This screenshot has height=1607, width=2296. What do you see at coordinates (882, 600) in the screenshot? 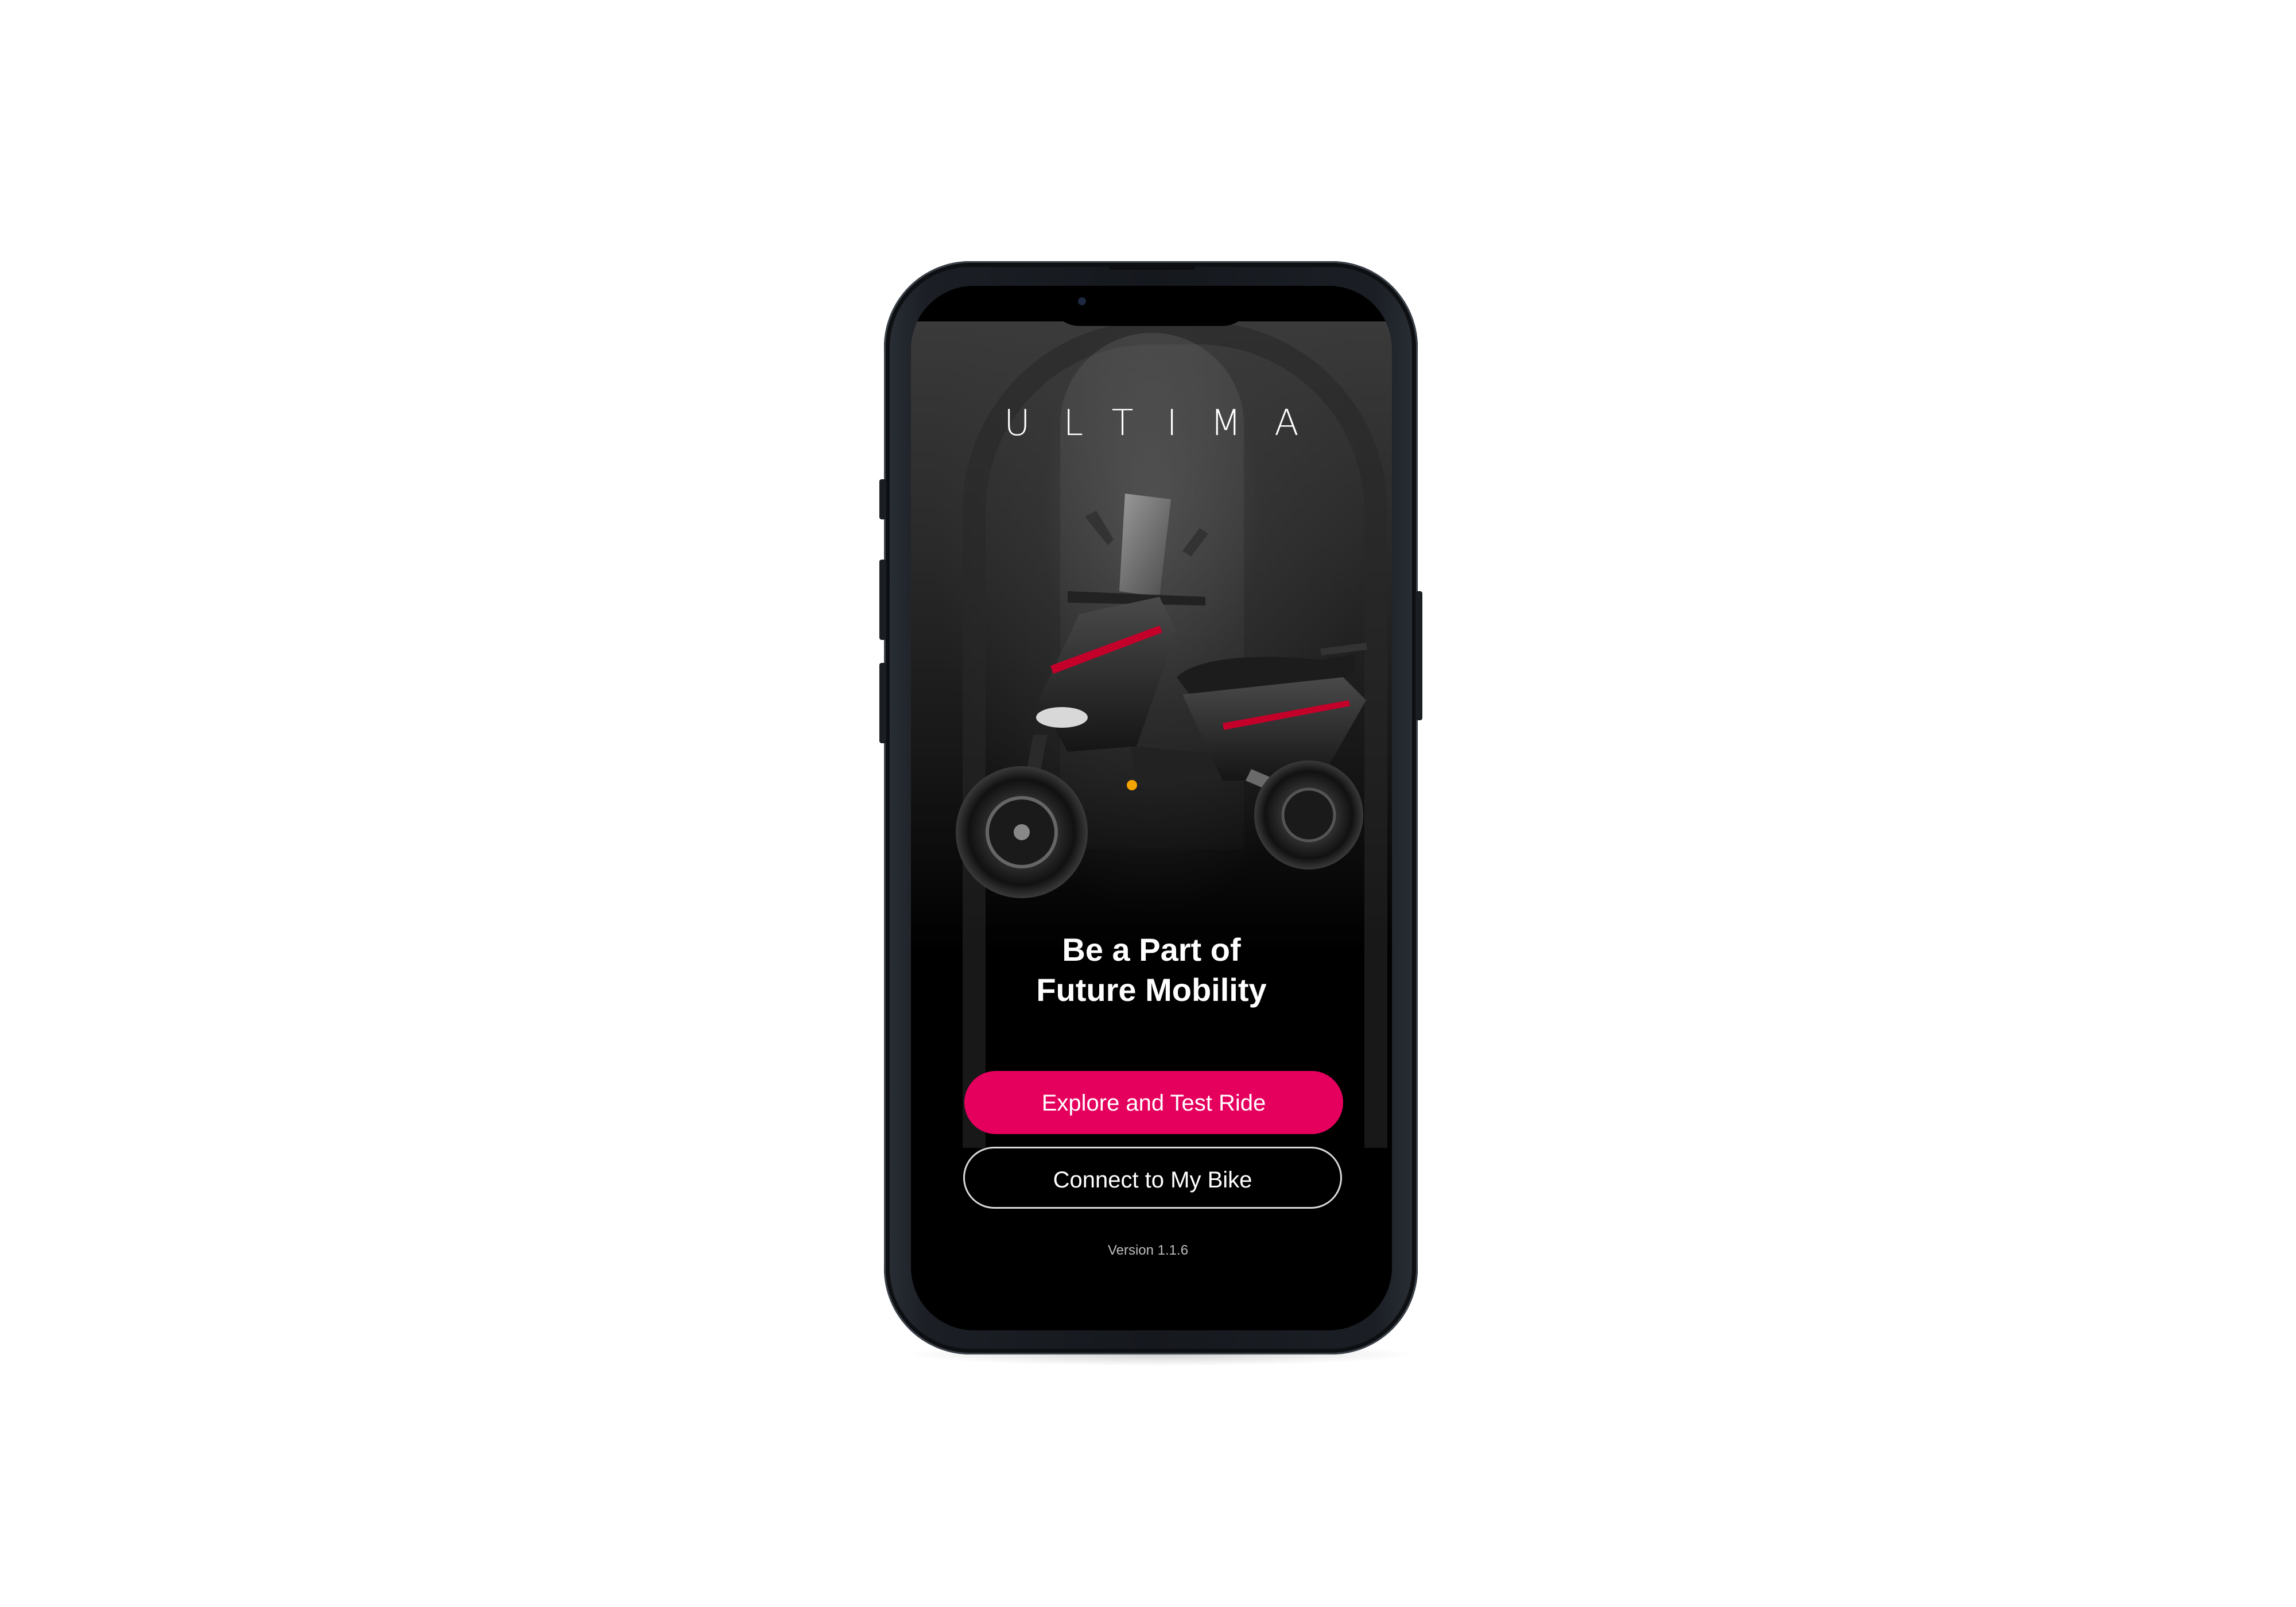
I see `volume-up-button` at bounding box center [882, 600].